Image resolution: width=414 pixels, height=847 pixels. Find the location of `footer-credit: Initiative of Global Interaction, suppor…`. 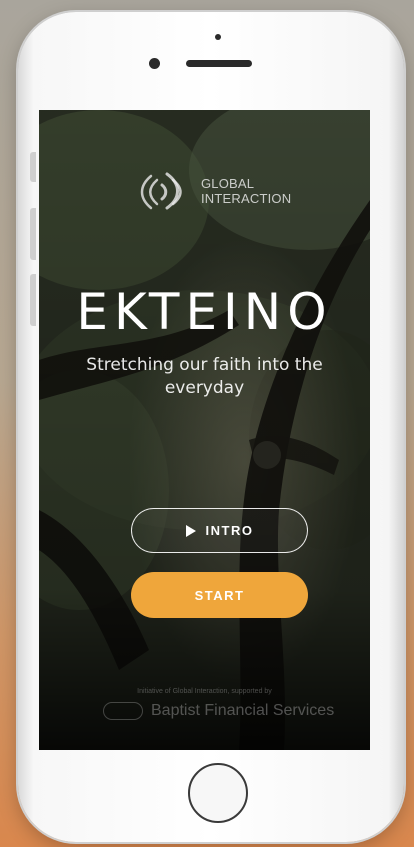

footer-credit: Initiative of Global Interaction, suppor… is located at coordinates (204, 691).